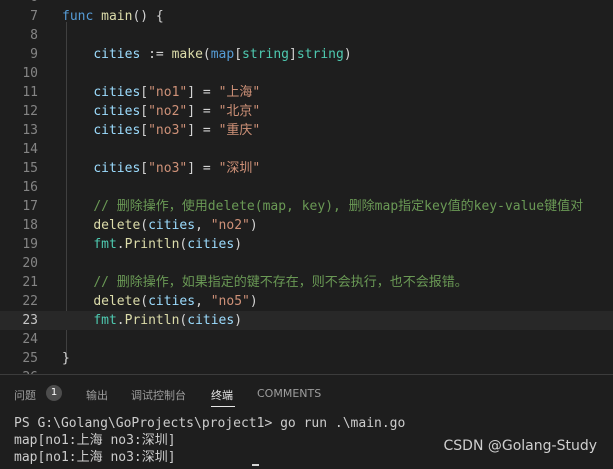 The image size is (613, 469). I want to click on code-token: delete, so click(117, 225).